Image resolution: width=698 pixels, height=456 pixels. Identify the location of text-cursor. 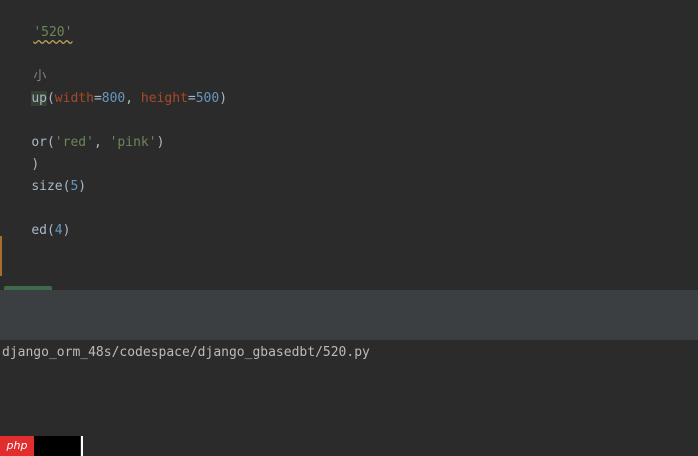
(82, 446).